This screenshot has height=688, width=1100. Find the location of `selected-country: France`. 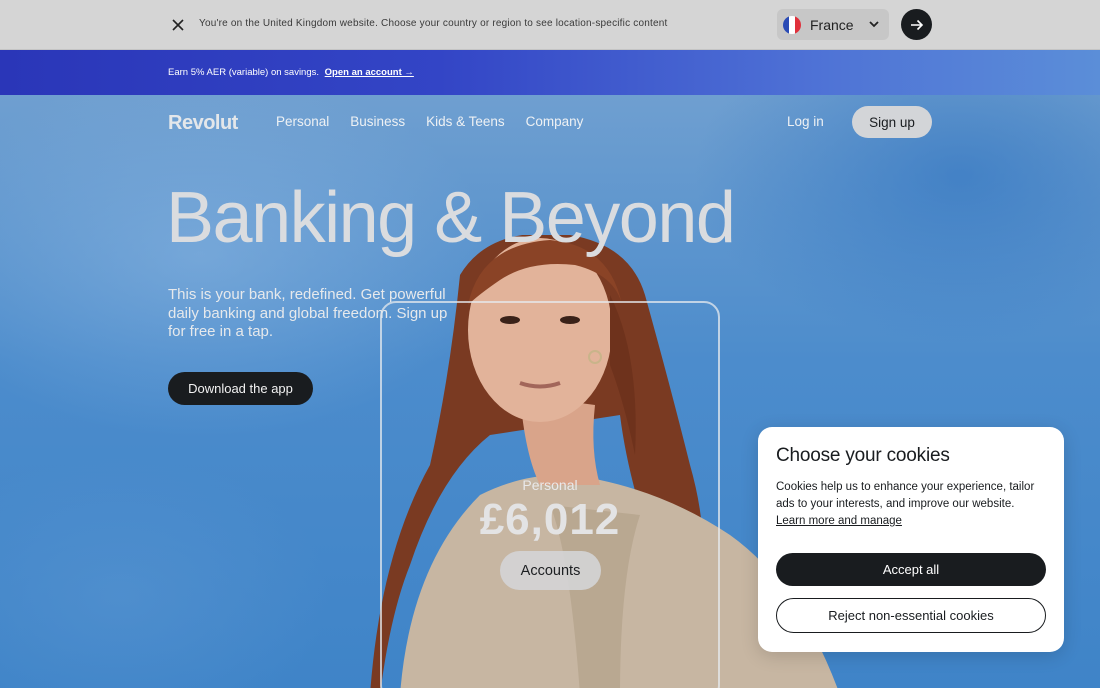

selected-country: France is located at coordinates (832, 24).